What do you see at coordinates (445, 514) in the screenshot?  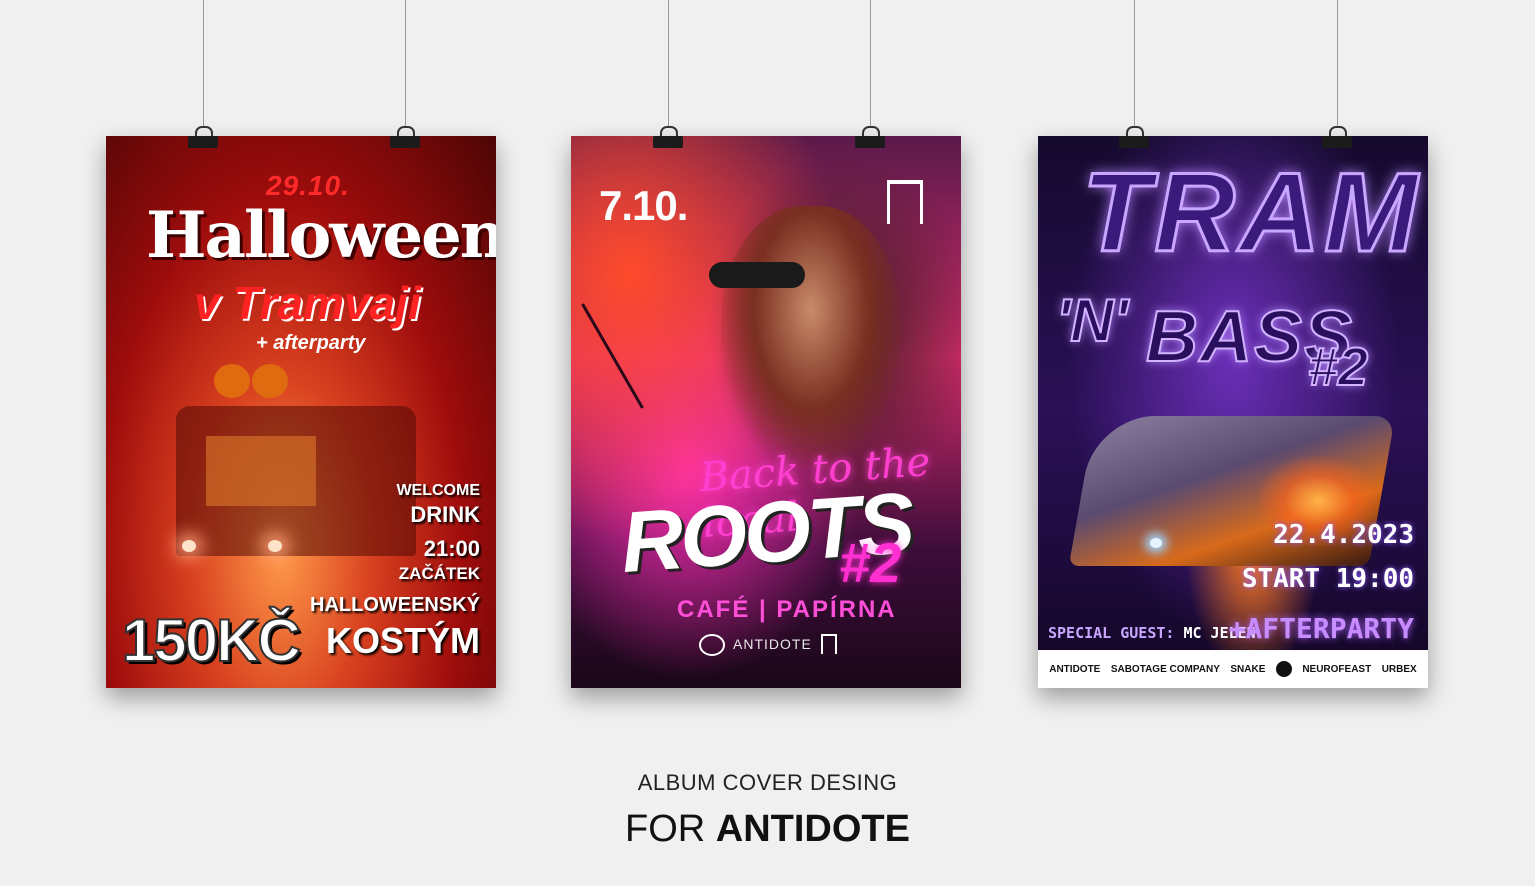 I see `drink-label: DRINK` at bounding box center [445, 514].